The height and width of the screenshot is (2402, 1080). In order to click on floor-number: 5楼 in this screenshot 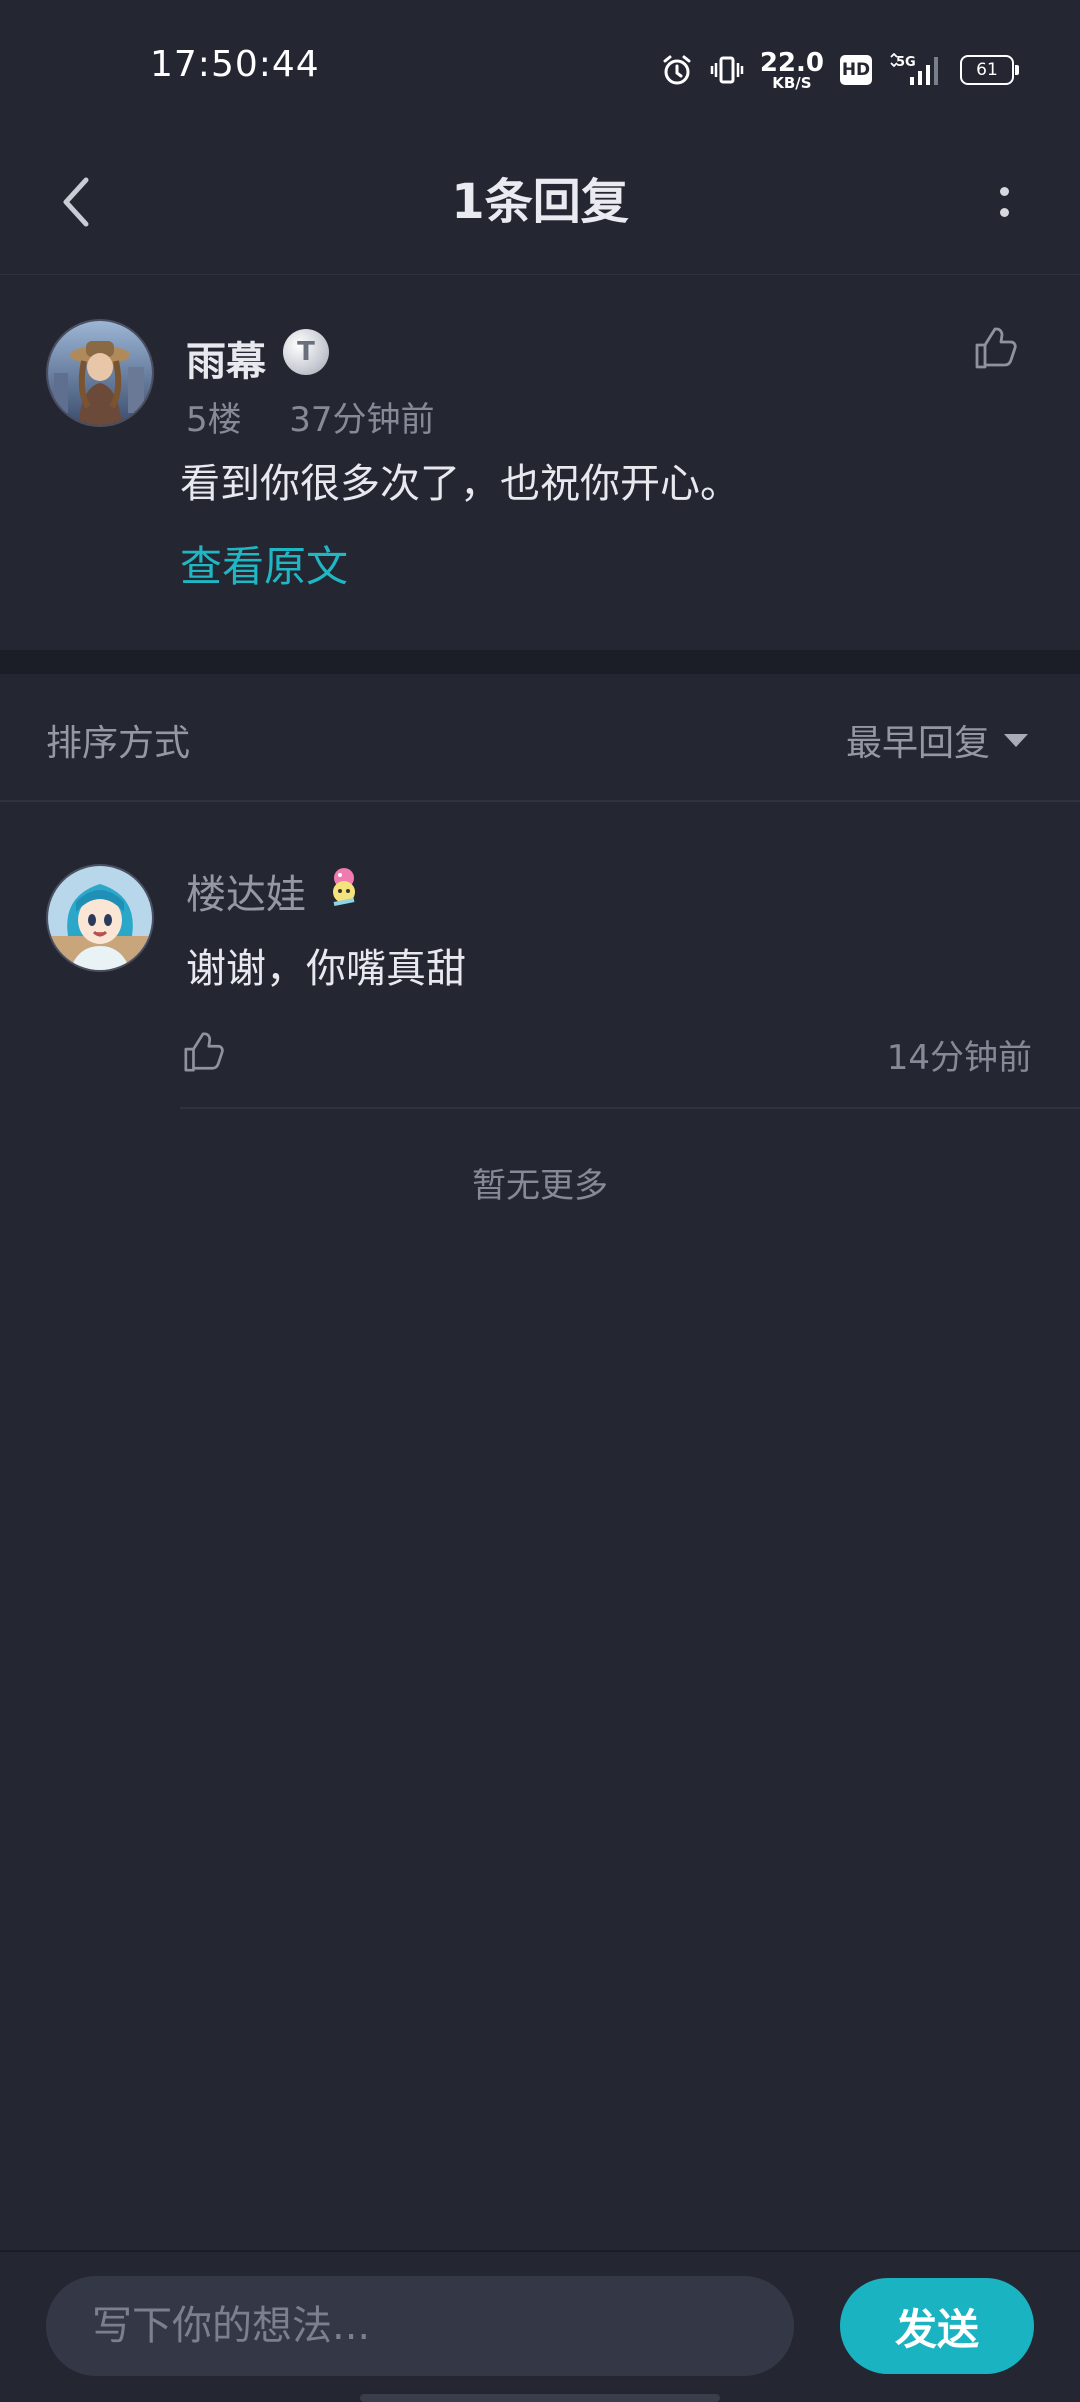, I will do `click(214, 420)`.